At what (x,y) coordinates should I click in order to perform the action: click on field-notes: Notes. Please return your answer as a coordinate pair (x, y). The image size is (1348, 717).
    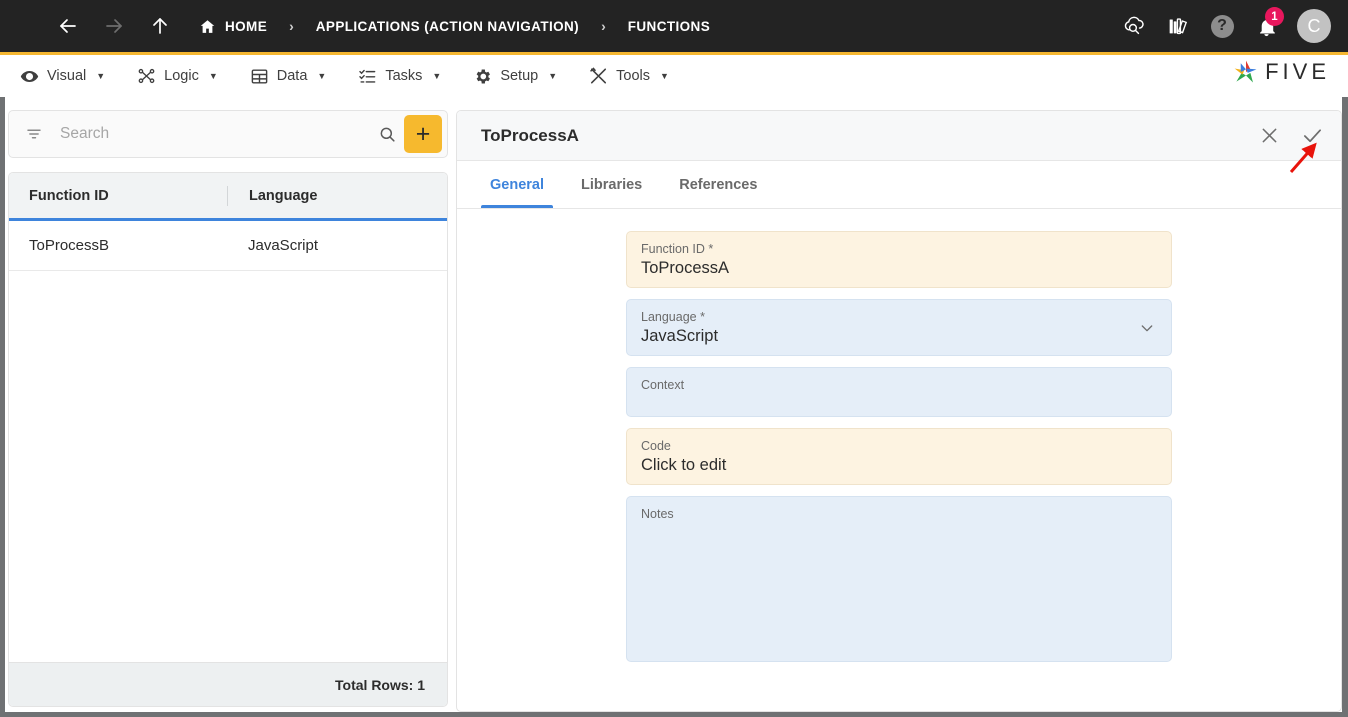
    Looking at the image, I should click on (899, 579).